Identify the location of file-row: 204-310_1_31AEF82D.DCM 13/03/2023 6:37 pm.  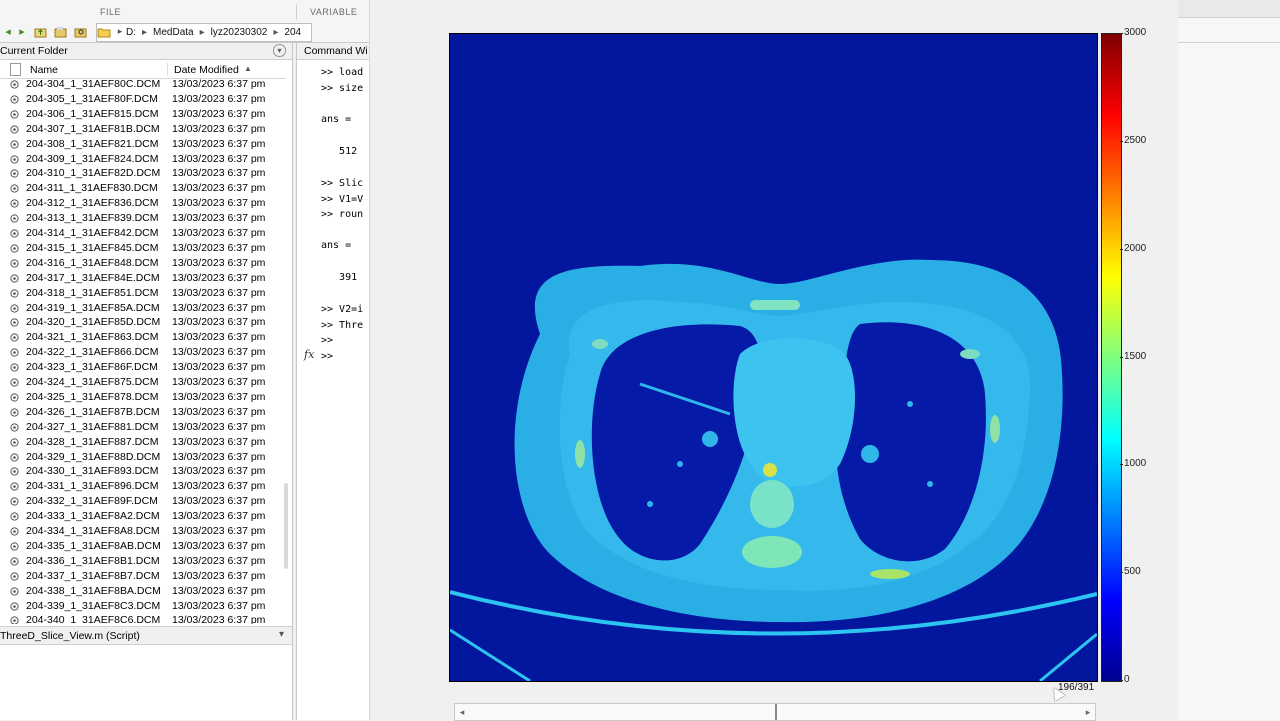
(143, 173).